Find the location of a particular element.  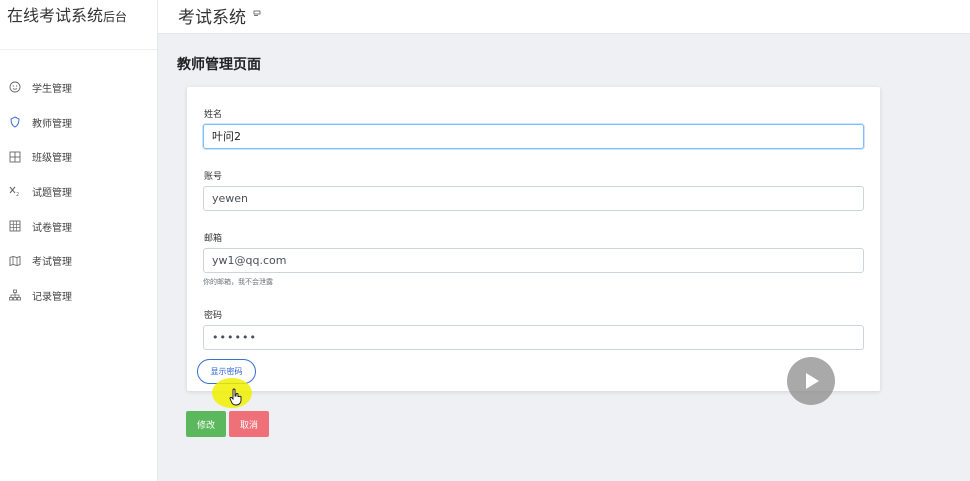

password-label: 密码 is located at coordinates (213, 316).